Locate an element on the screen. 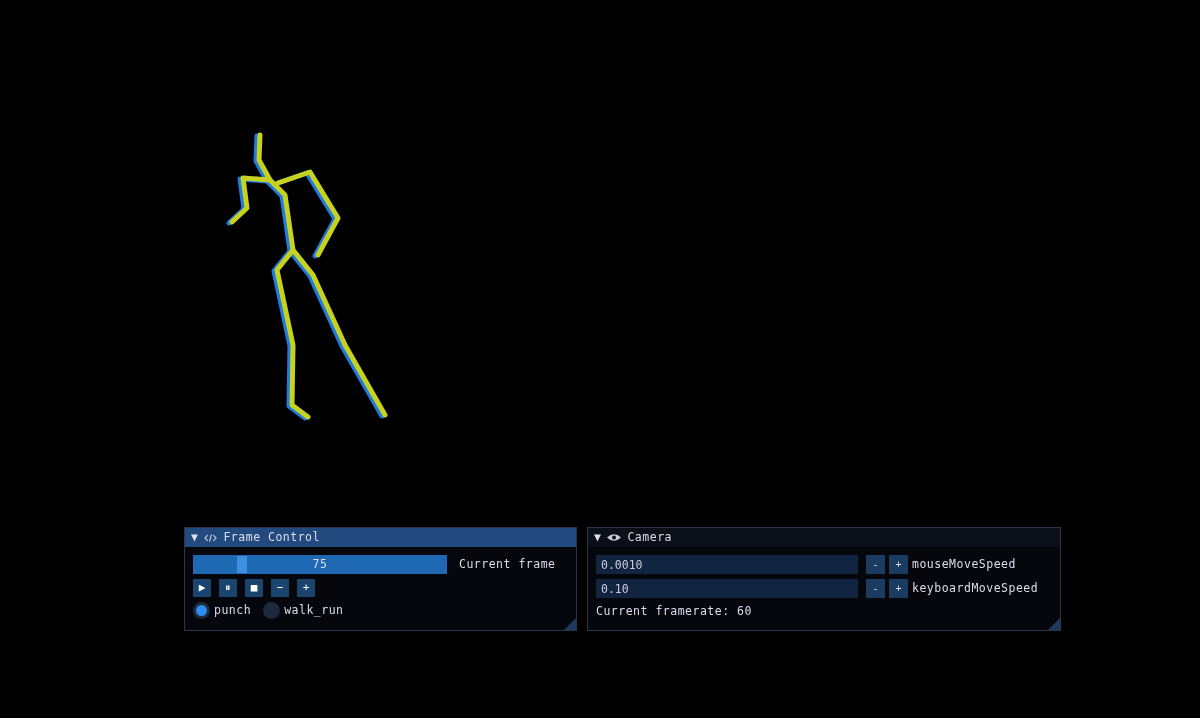  playback-button: ■ is located at coordinates (254, 588).